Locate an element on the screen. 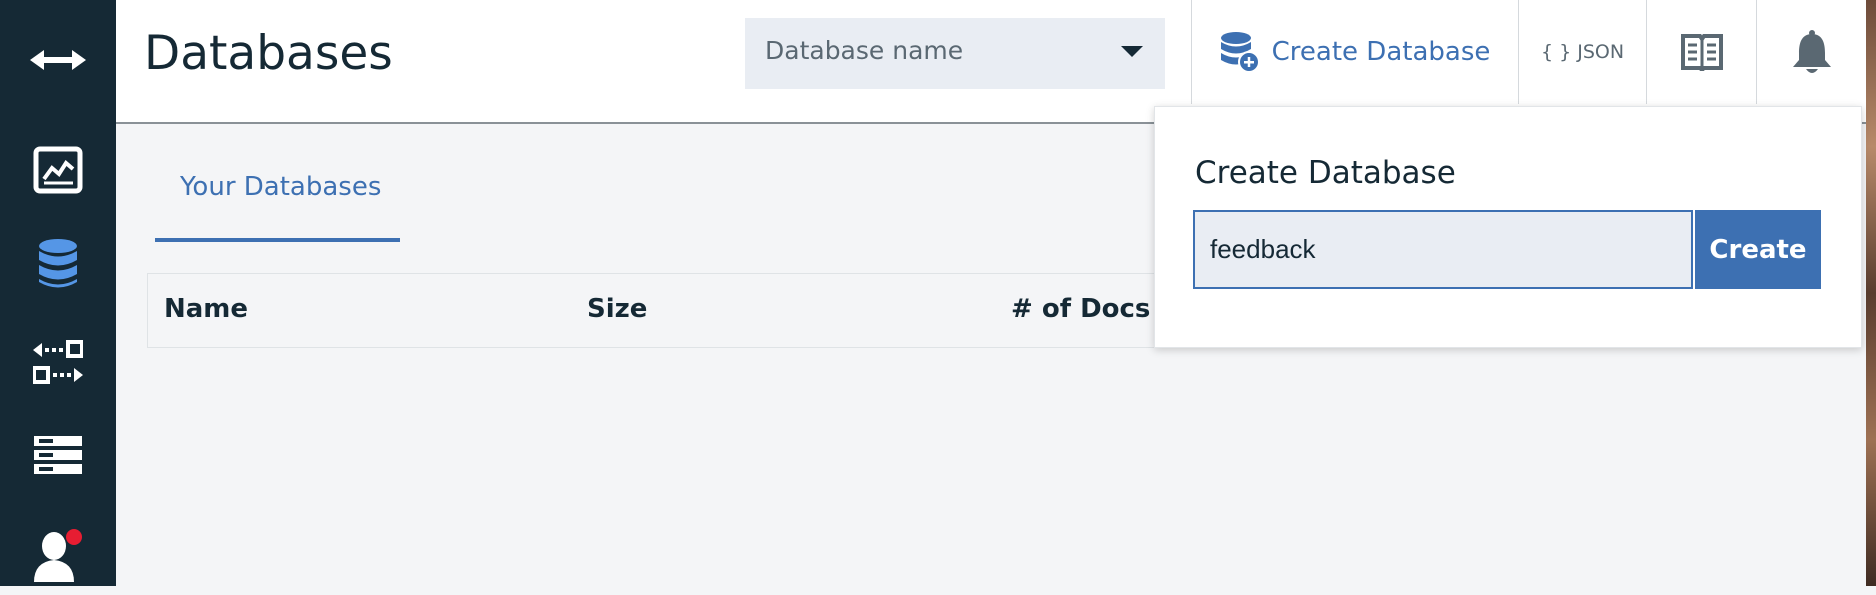  json-label: { } JSON is located at coordinates (1582, 52).